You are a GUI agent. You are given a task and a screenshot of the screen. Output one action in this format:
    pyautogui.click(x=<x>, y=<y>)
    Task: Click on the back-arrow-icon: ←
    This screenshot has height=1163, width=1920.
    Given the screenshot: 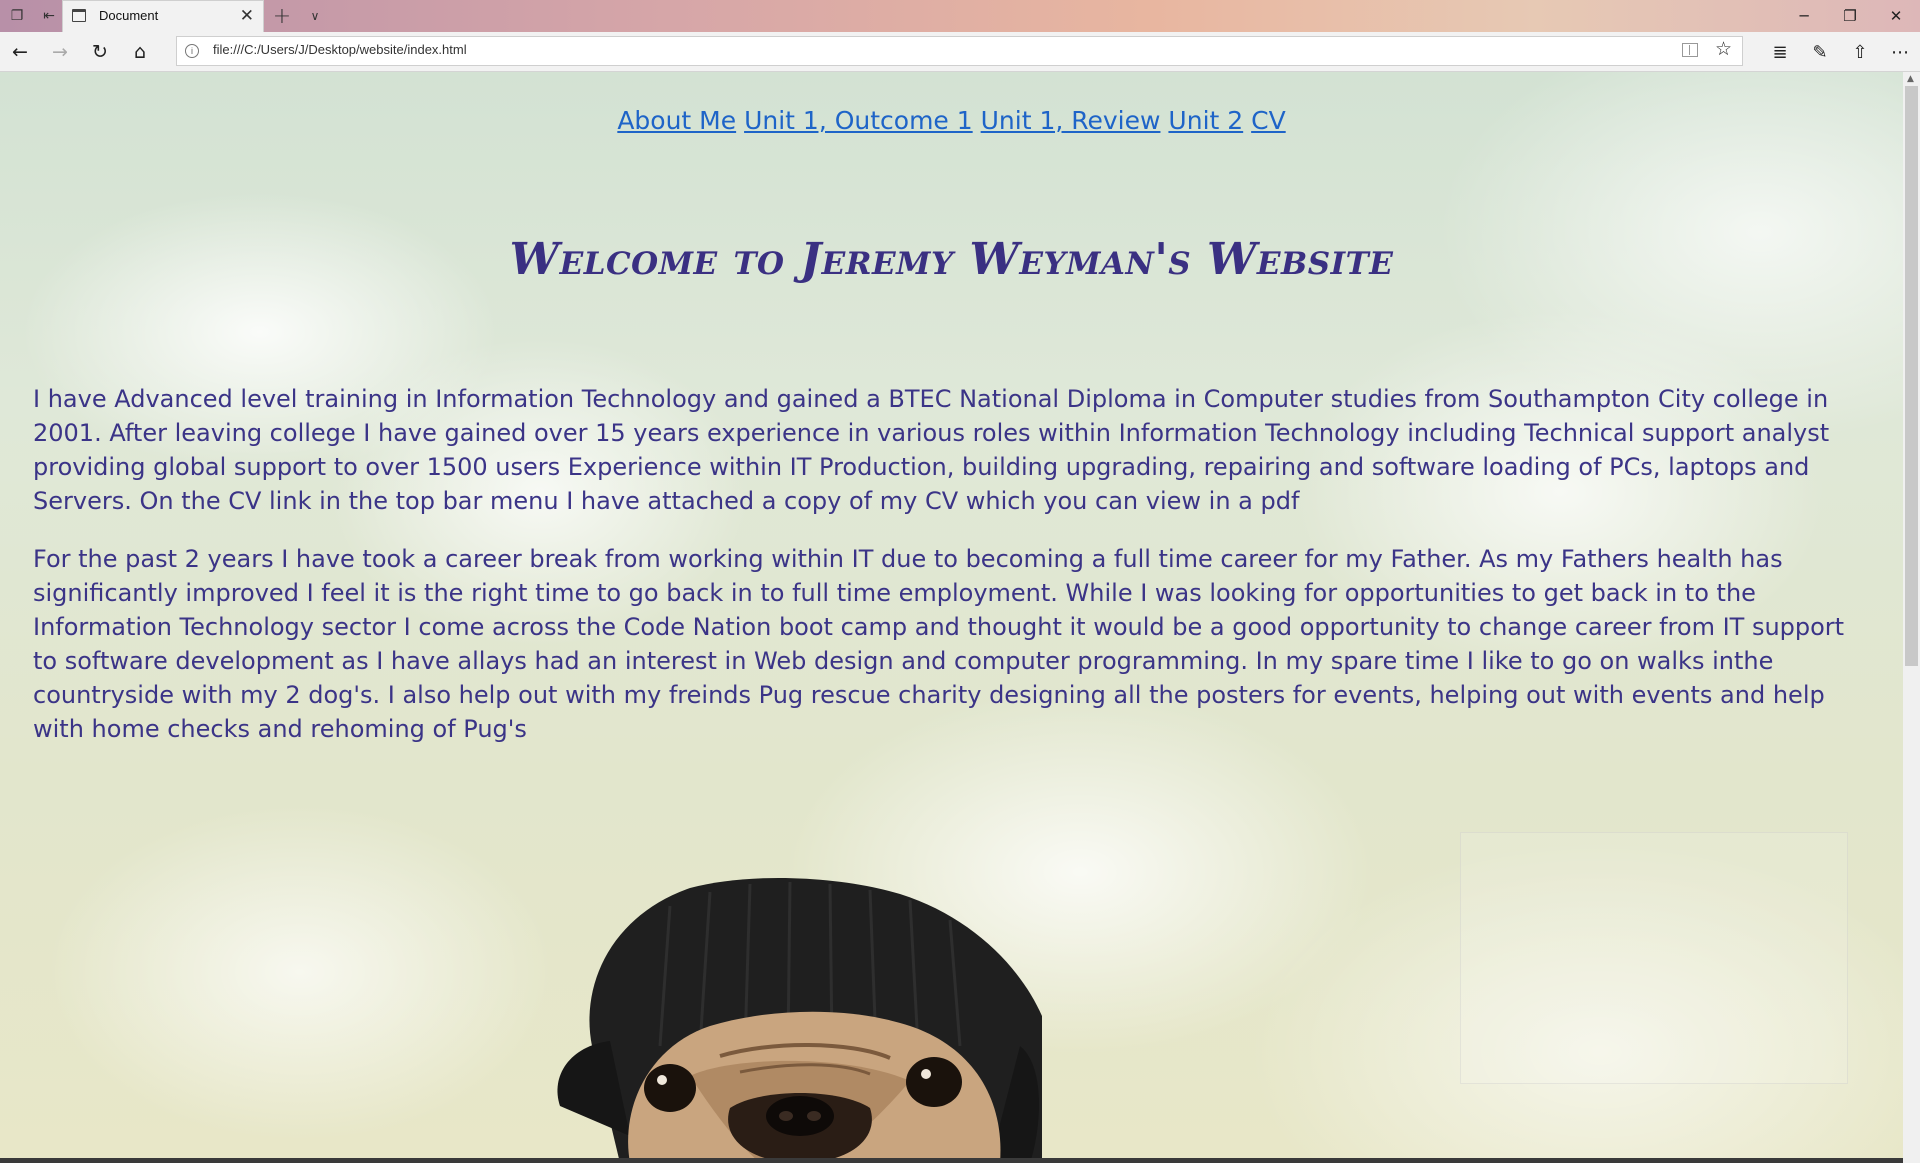 What is the action you would take?
    pyautogui.click(x=20, y=52)
    